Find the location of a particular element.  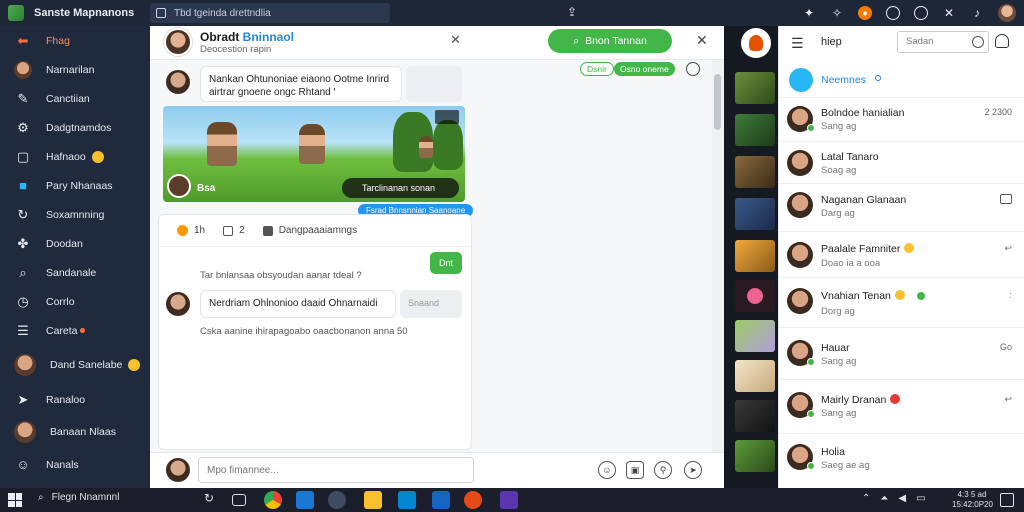

sidebar-item-contact: Dand Sanelabe is located at coordinates (75, 365).